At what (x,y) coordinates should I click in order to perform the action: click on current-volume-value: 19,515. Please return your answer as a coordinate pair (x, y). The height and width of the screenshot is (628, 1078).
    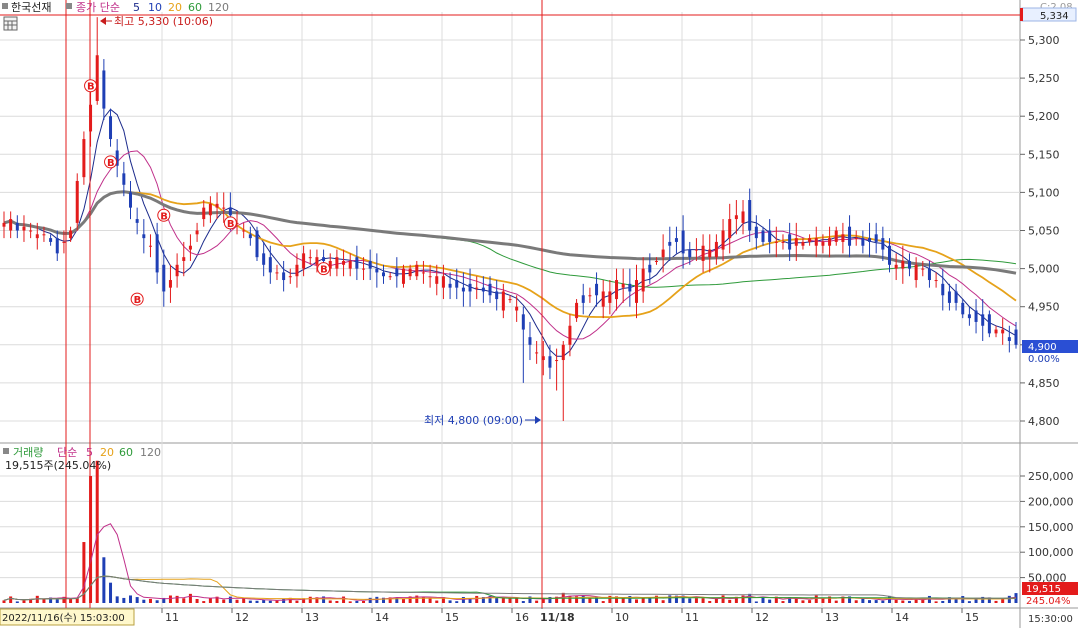
    Looking at the image, I should click on (1043, 589).